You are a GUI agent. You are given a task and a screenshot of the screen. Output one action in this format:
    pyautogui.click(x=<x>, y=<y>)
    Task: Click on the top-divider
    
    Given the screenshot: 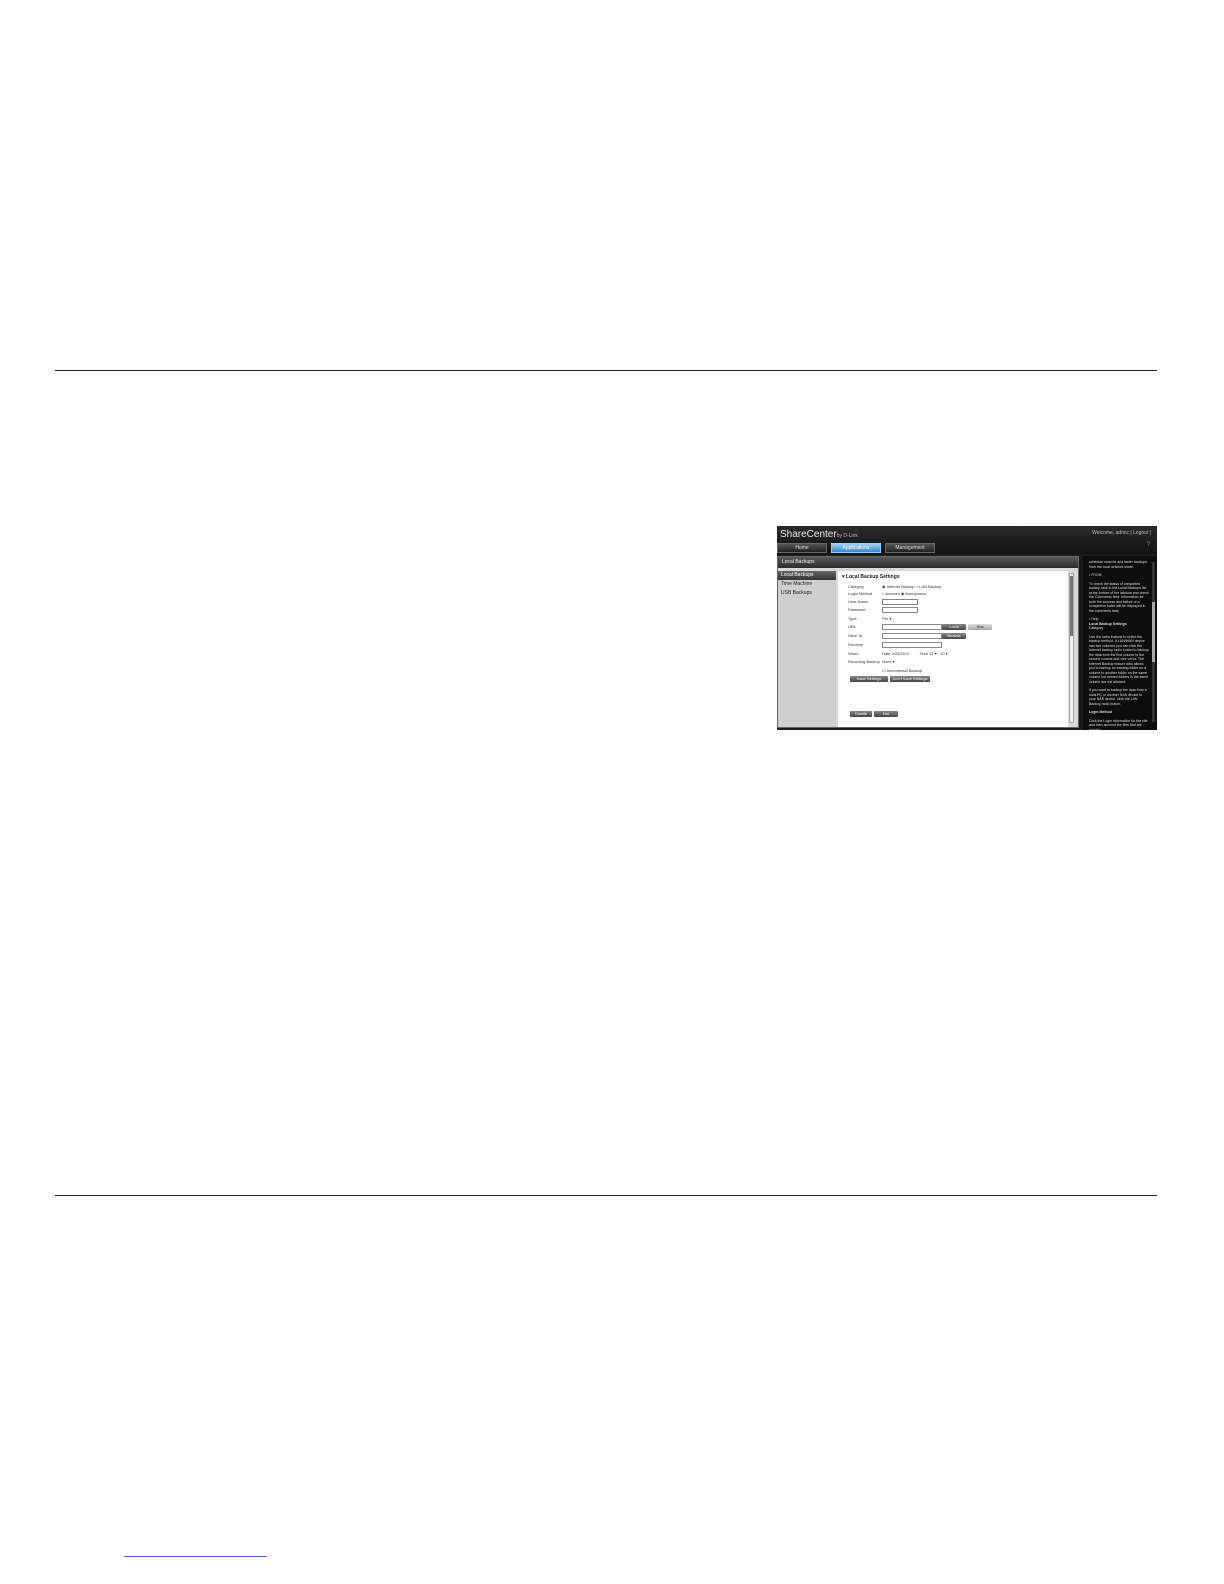 What is the action you would take?
    pyautogui.click(x=606, y=370)
    